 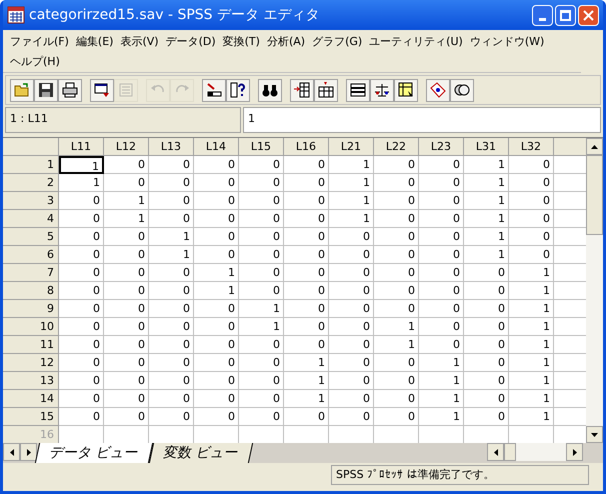 I want to click on cell-value-field: 1, so click(x=422, y=120).